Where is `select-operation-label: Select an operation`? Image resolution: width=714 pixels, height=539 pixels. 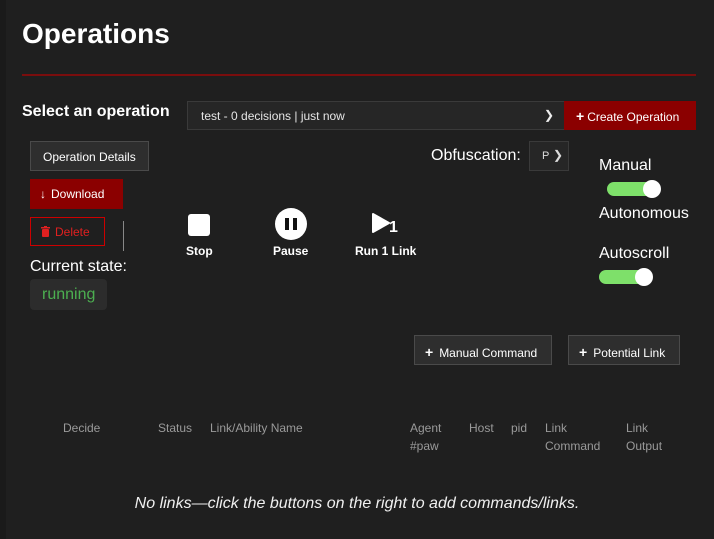 select-operation-label: Select an operation is located at coordinates (96, 111).